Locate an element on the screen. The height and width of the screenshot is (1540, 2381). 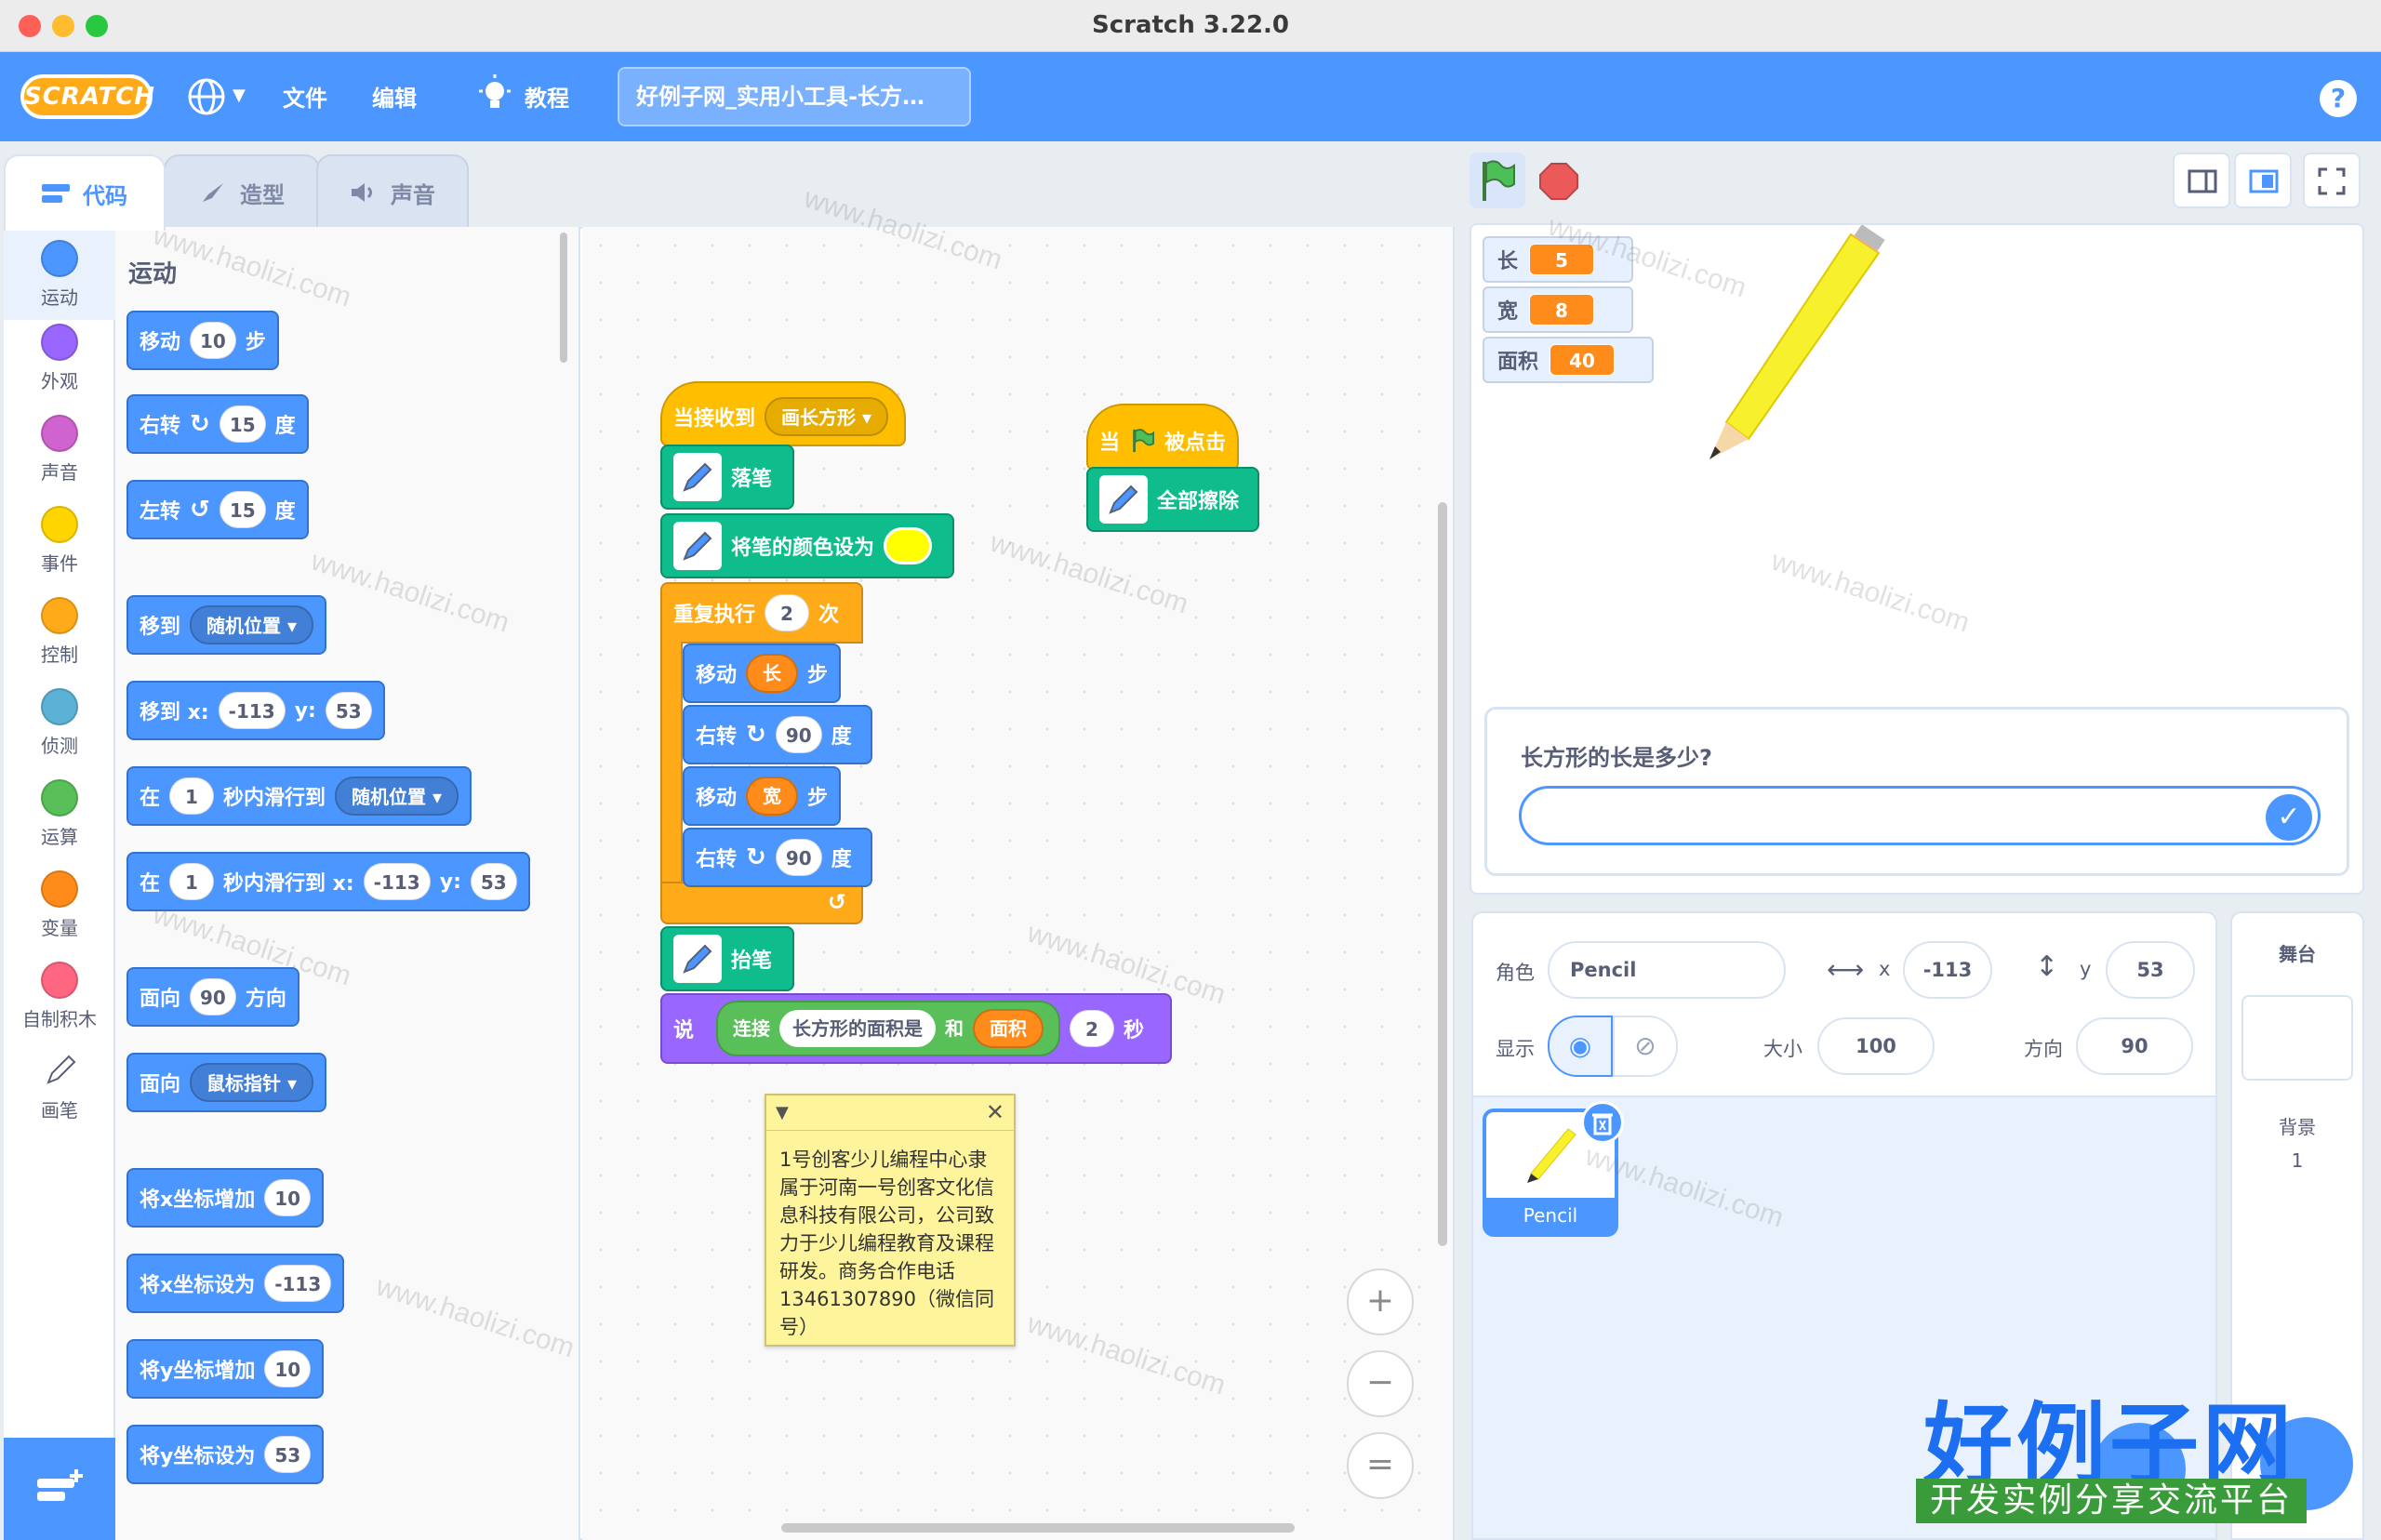
category-sensing: 侦测 is located at coordinates (59, 723).